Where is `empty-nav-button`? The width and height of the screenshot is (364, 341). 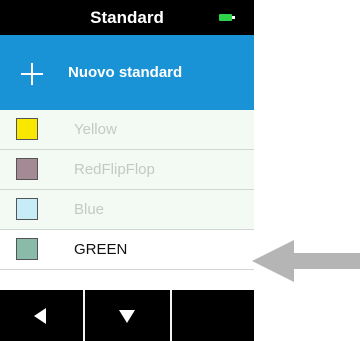 empty-nav-button is located at coordinates (214, 315).